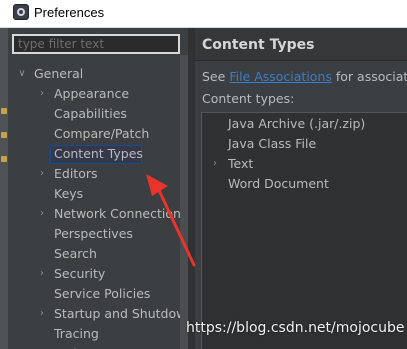  I want to click on title-bar: Preferences, so click(203, 14).